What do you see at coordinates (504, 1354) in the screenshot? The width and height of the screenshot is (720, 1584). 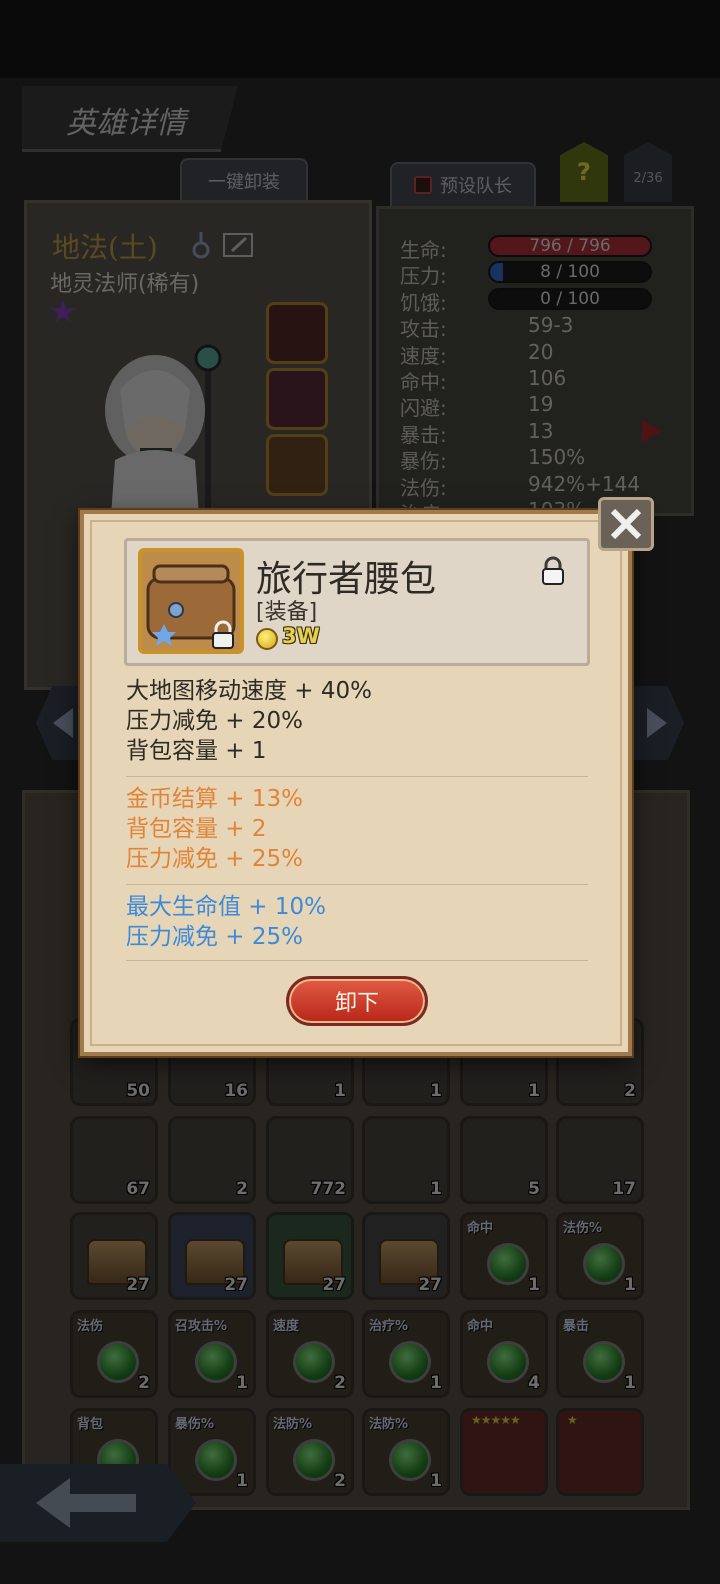 I see `inventory-item: 命中 4` at bounding box center [504, 1354].